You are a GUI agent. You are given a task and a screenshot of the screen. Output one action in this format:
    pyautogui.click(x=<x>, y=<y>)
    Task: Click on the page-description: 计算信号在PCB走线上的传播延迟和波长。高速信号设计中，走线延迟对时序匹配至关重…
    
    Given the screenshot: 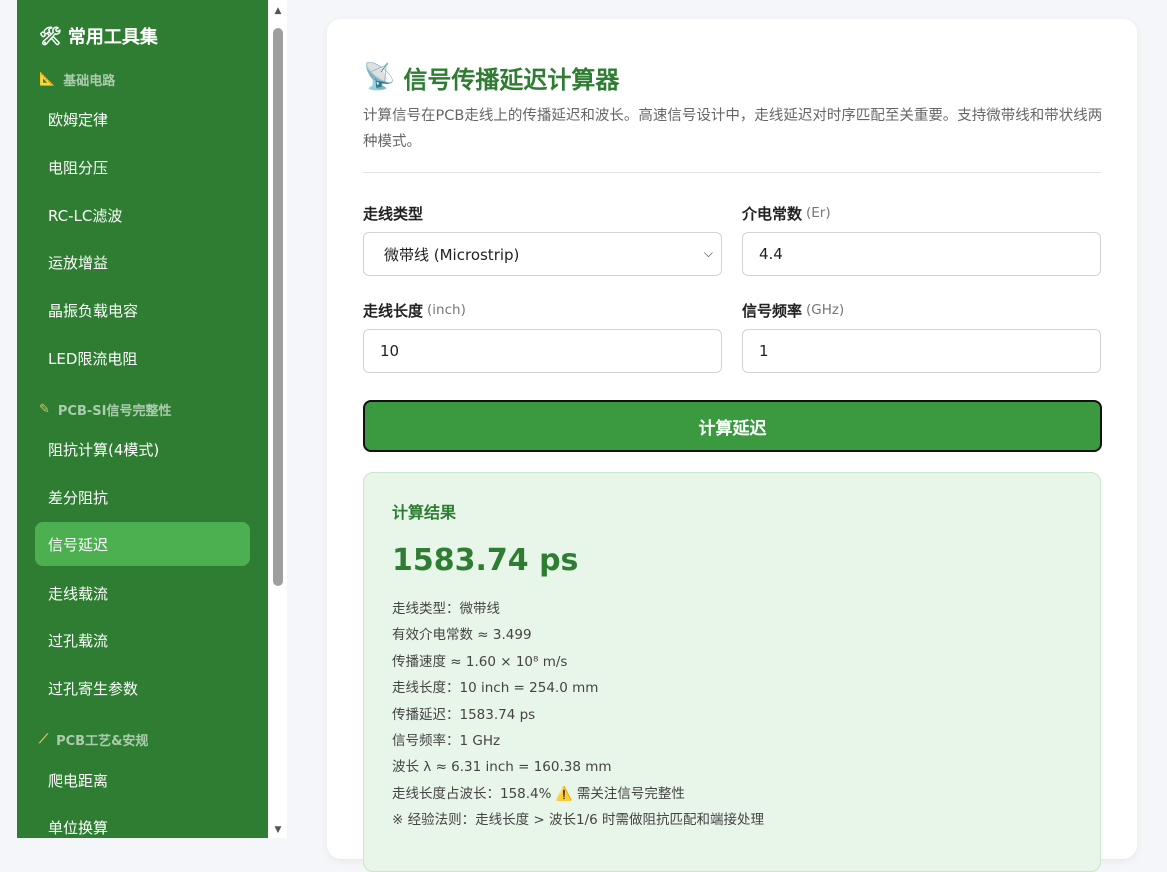 What is the action you would take?
    pyautogui.click(x=733, y=129)
    